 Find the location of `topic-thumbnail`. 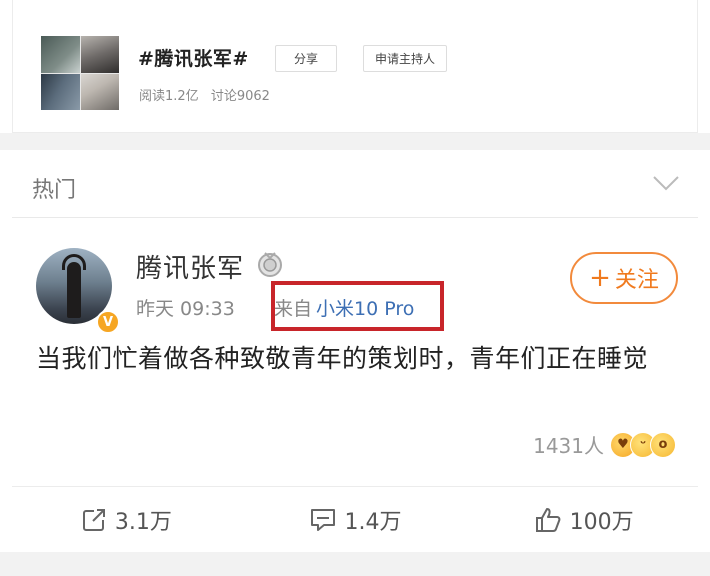

topic-thumbnail is located at coordinates (80, 73).